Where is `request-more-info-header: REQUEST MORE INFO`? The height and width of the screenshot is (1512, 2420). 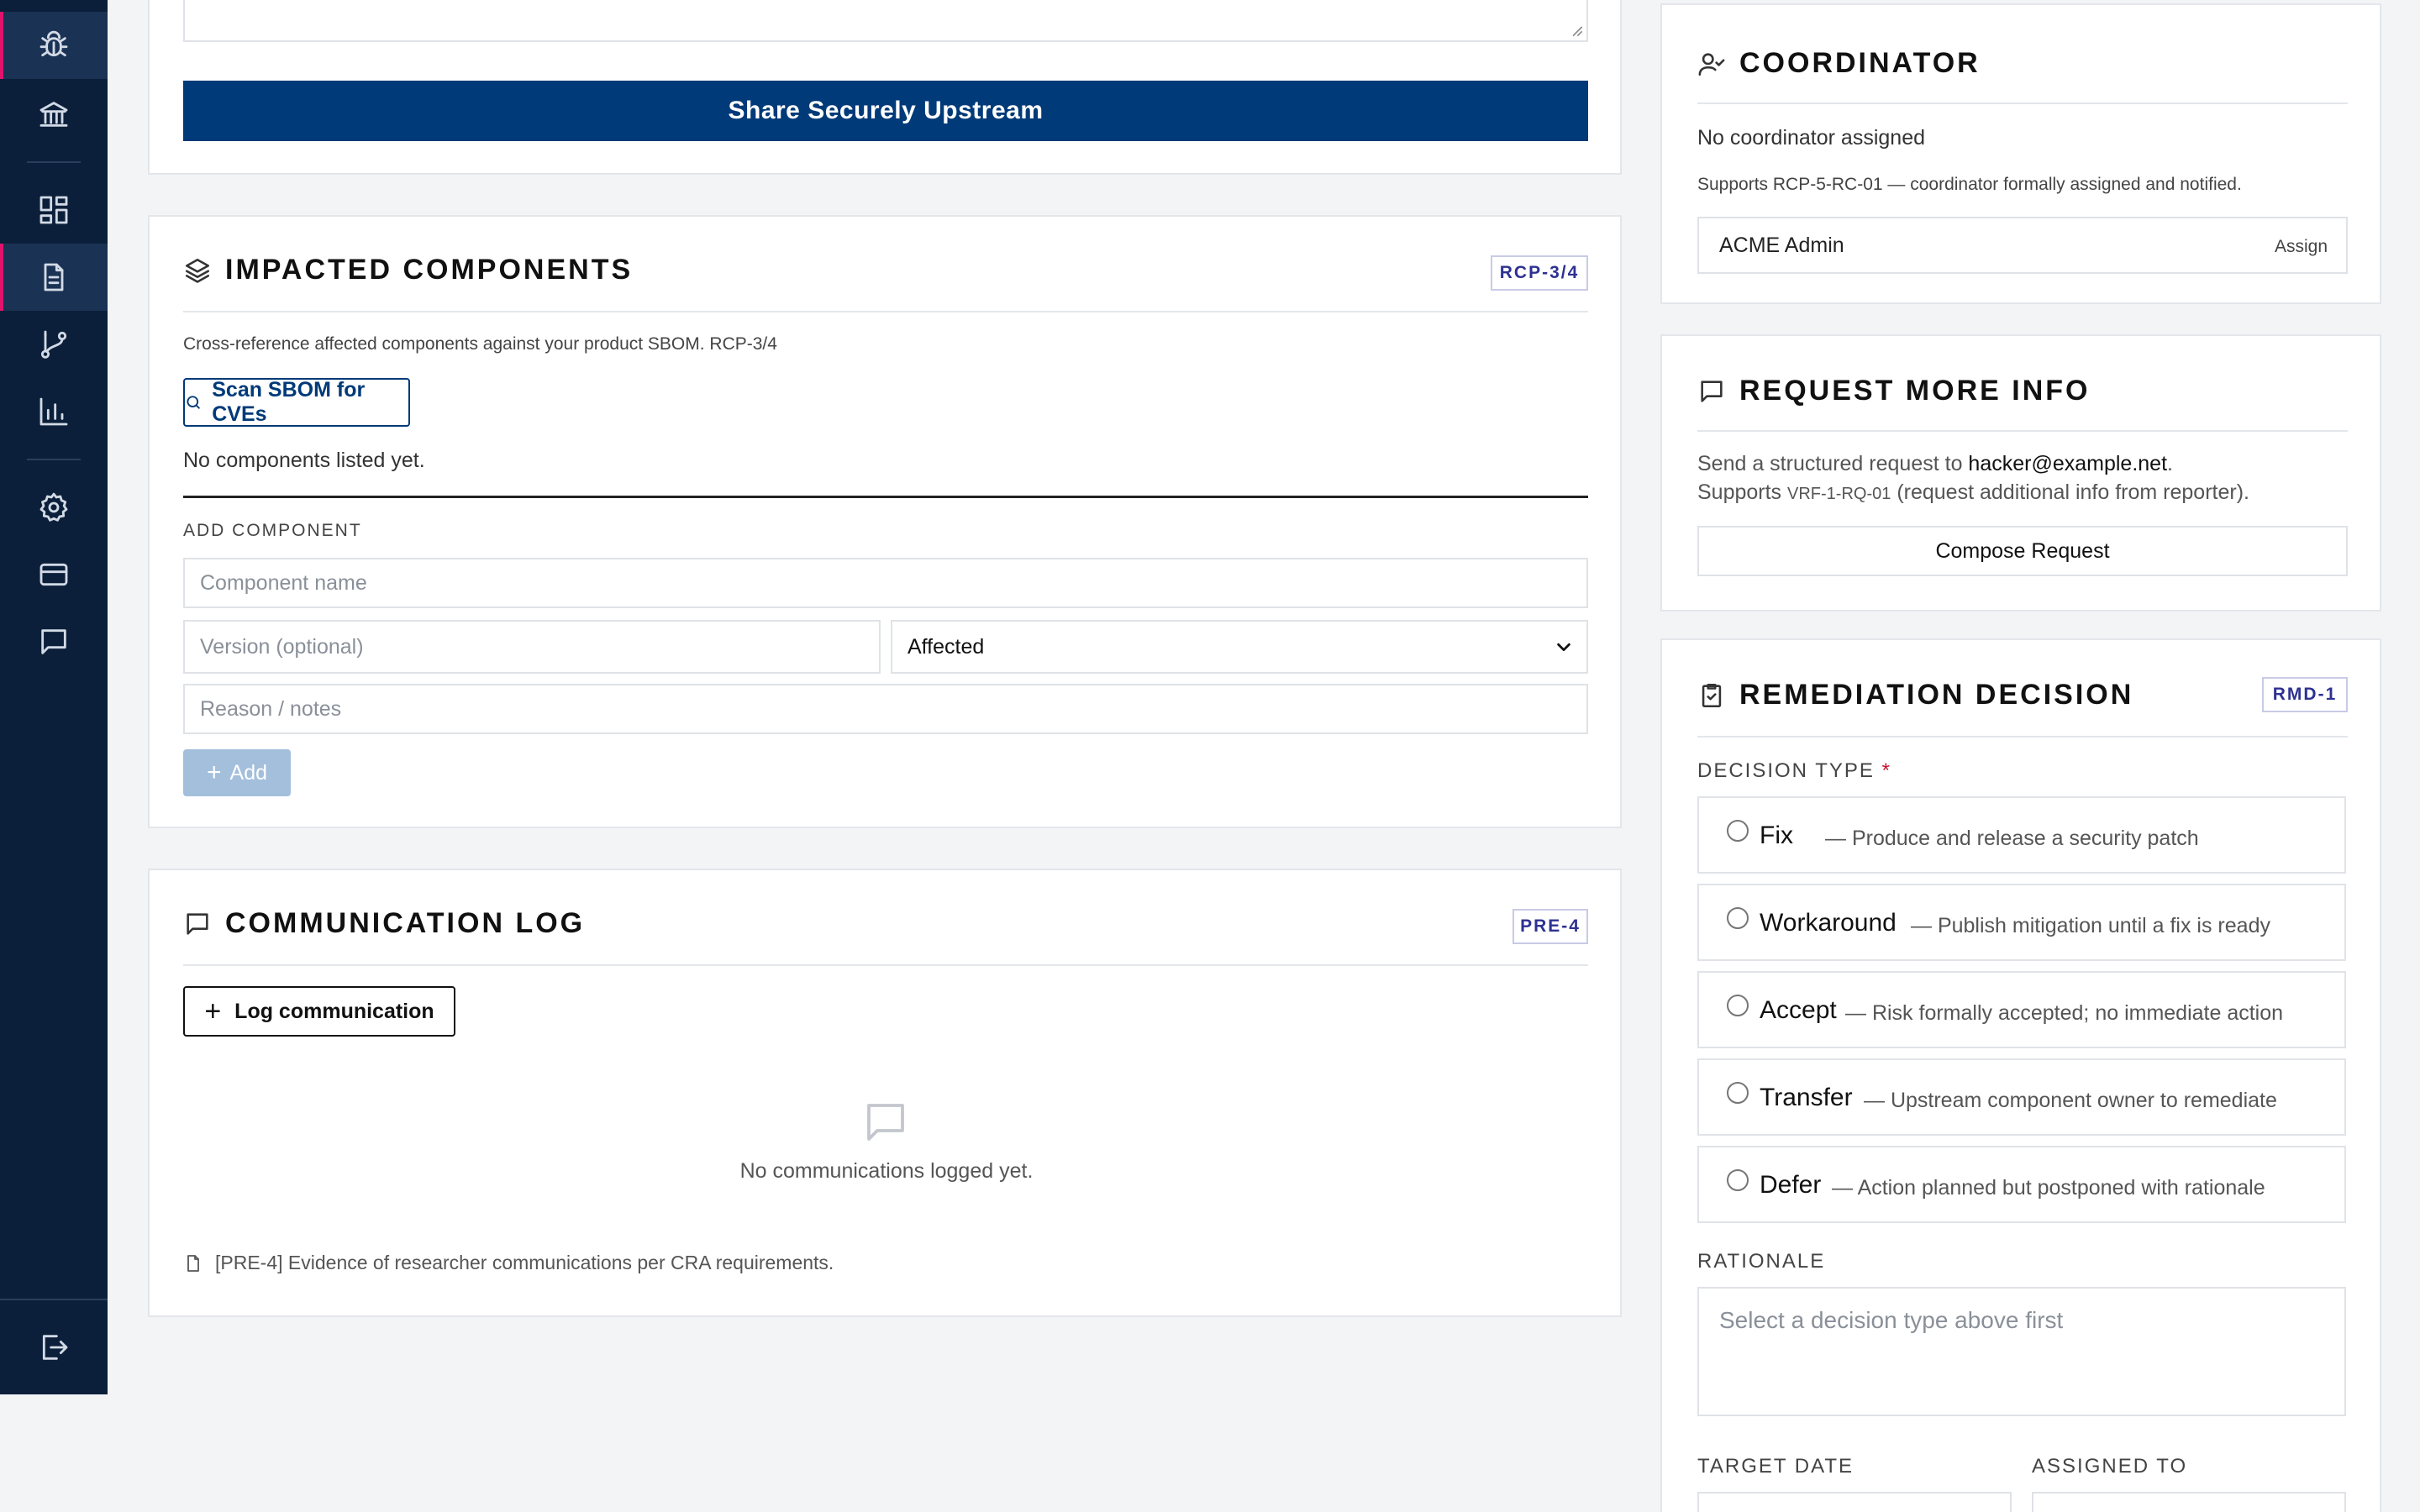
request-more-info-header: REQUEST MORE INFO is located at coordinates (1893, 391).